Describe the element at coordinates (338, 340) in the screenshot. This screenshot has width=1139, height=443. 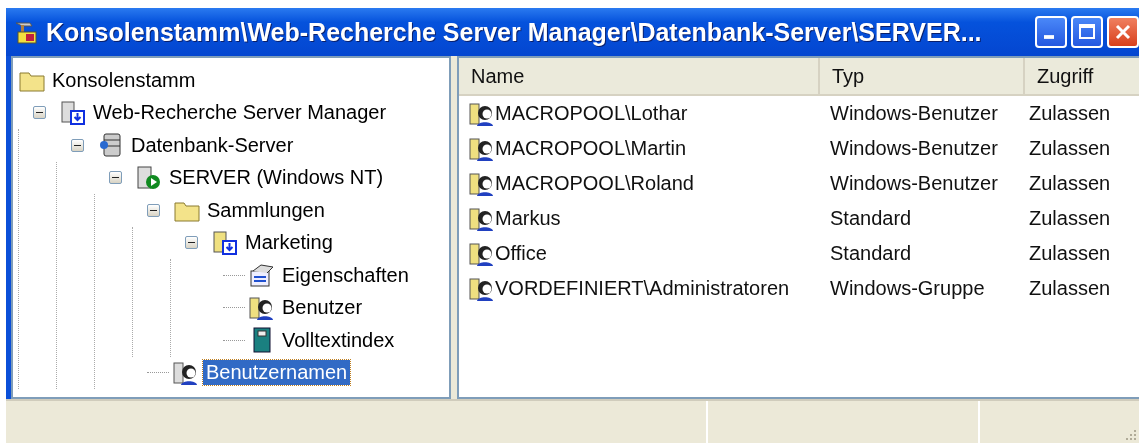
I see `tree-item: Volltextindex` at that location.